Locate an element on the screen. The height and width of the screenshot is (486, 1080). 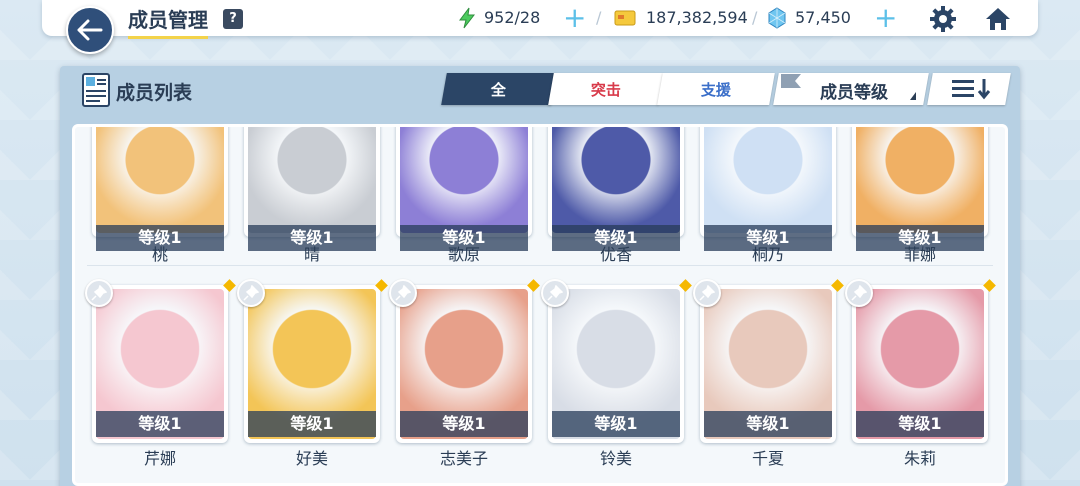
student-name: 铃美 is located at coordinates (615, 458).